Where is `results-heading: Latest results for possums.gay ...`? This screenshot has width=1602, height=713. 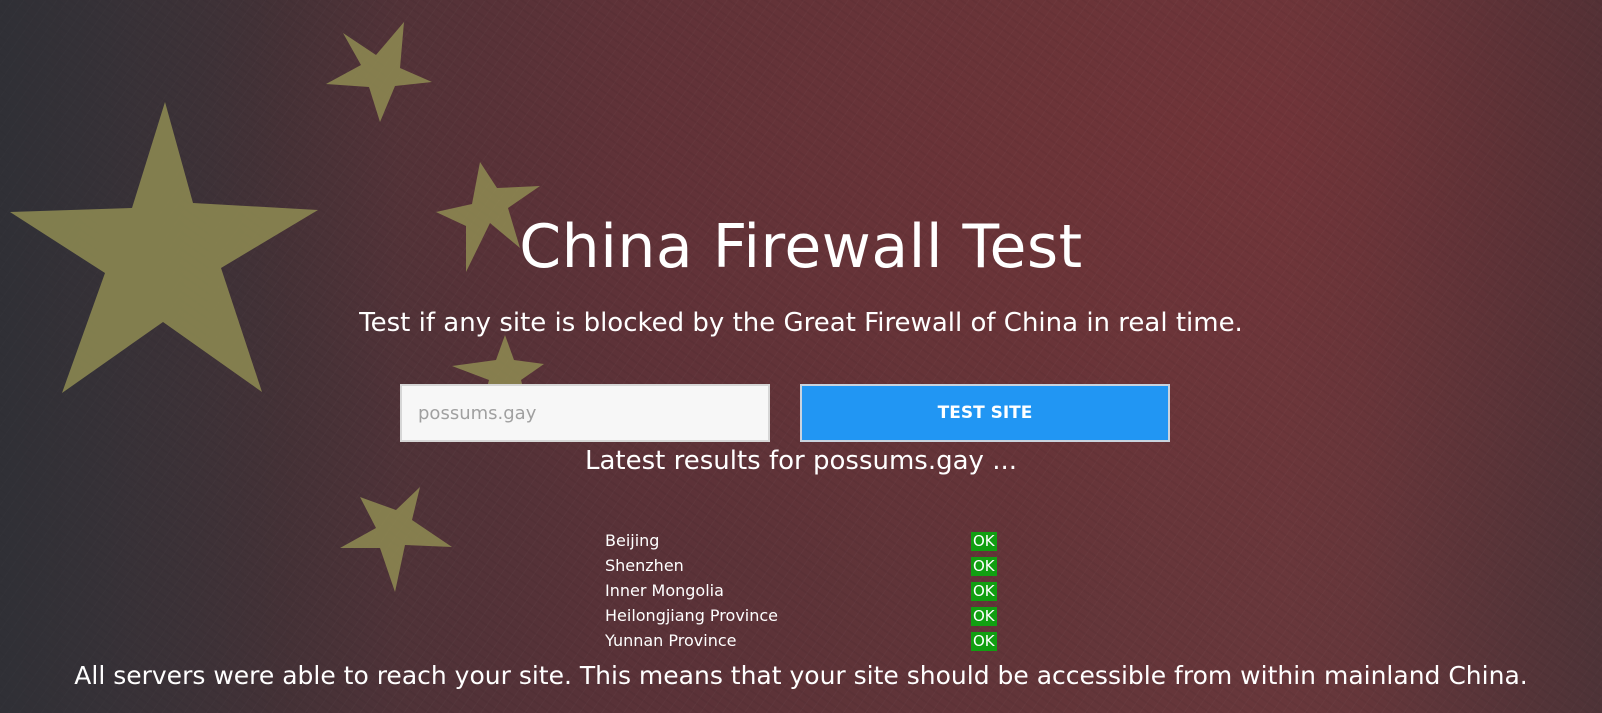 results-heading: Latest results for possums.gay ... is located at coordinates (801, 461).